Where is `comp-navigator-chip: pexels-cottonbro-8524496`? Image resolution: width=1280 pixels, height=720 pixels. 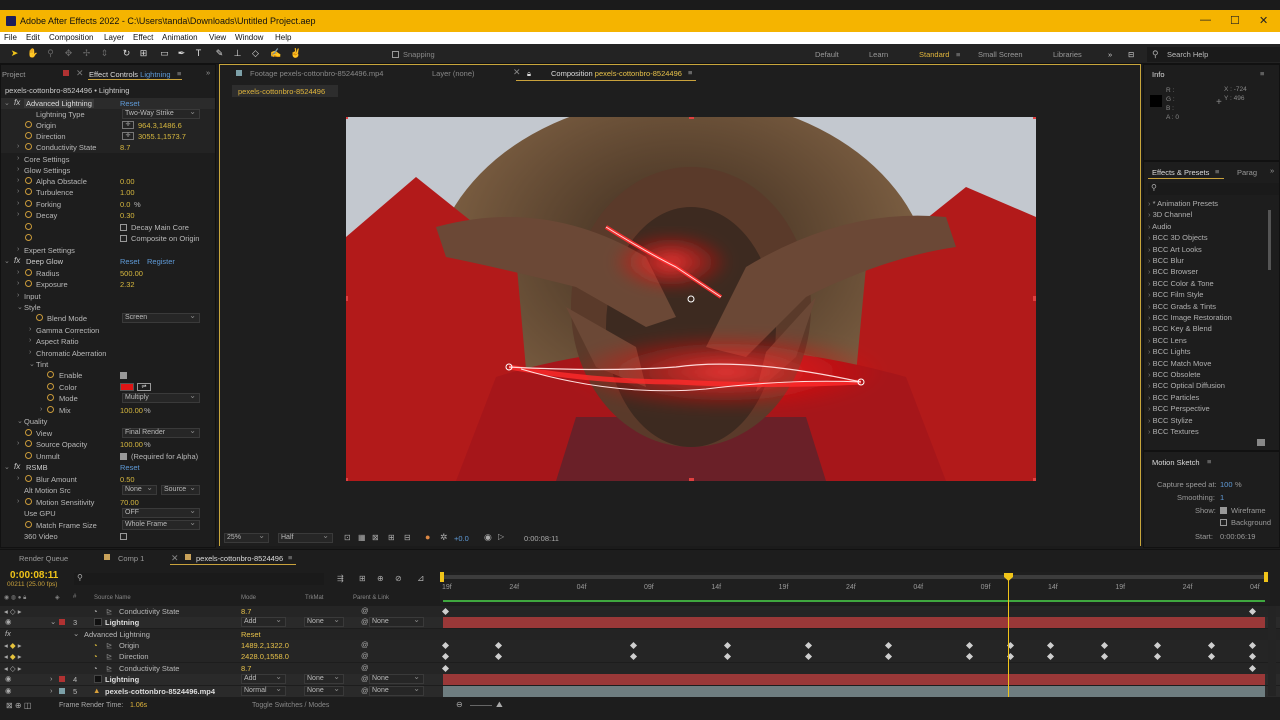
comp-navigator-chip: pexels-cottonbro-8524496 is located at coordinates (285, 91).